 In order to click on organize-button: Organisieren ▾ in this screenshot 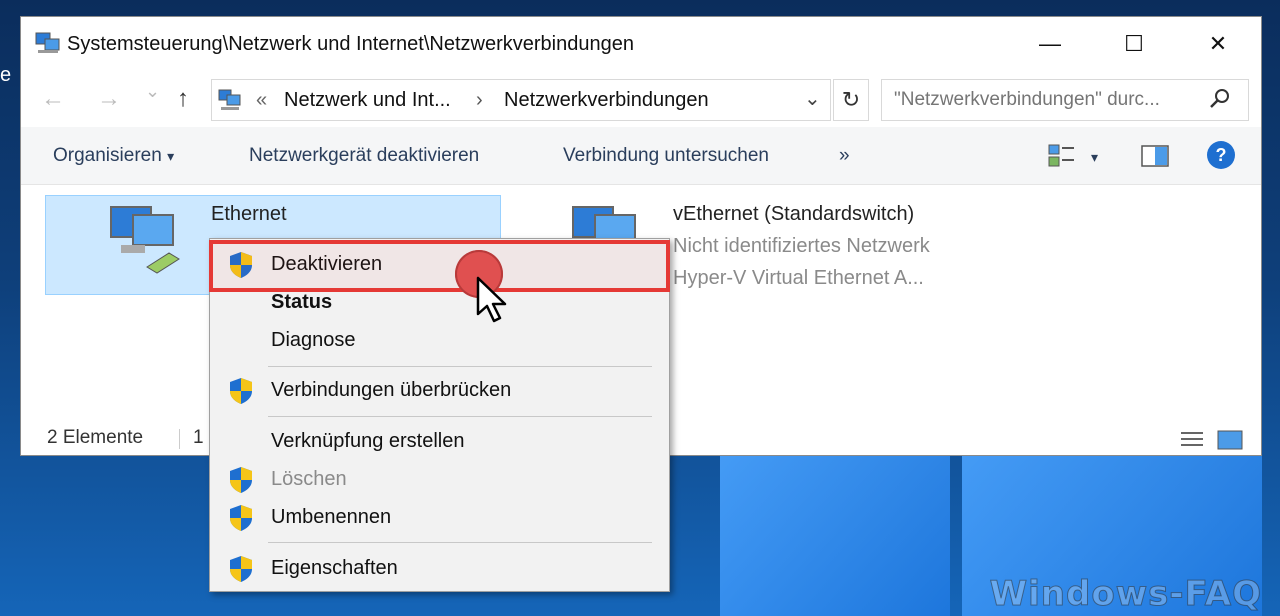, I will do `click(113, 156)`.